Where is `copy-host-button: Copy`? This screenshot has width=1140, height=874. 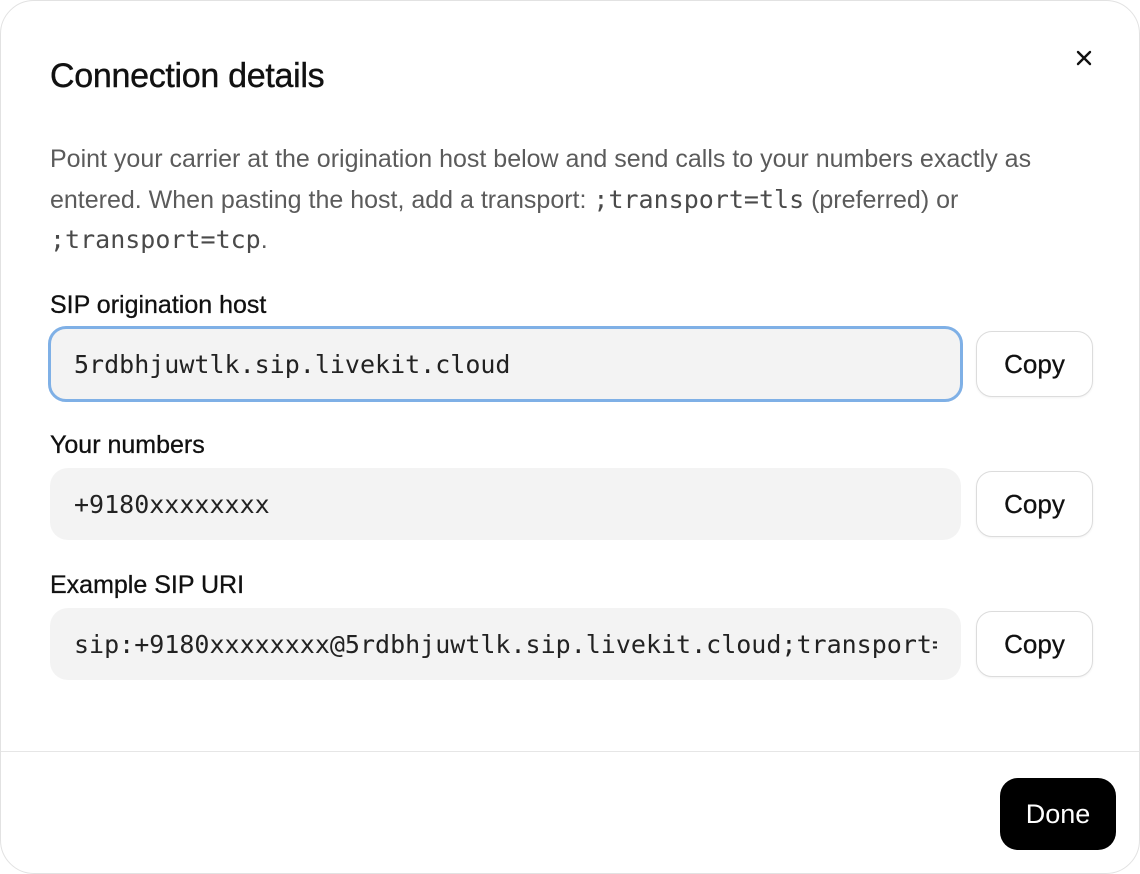
copy-host-button: Copy is located at coordinates (1034, 364).